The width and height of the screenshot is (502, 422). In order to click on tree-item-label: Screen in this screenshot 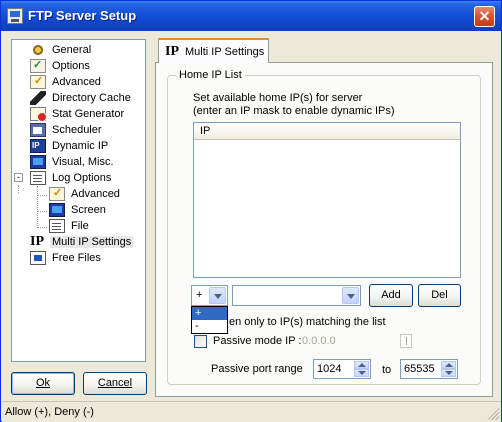, I will do `click(88, 210)`.